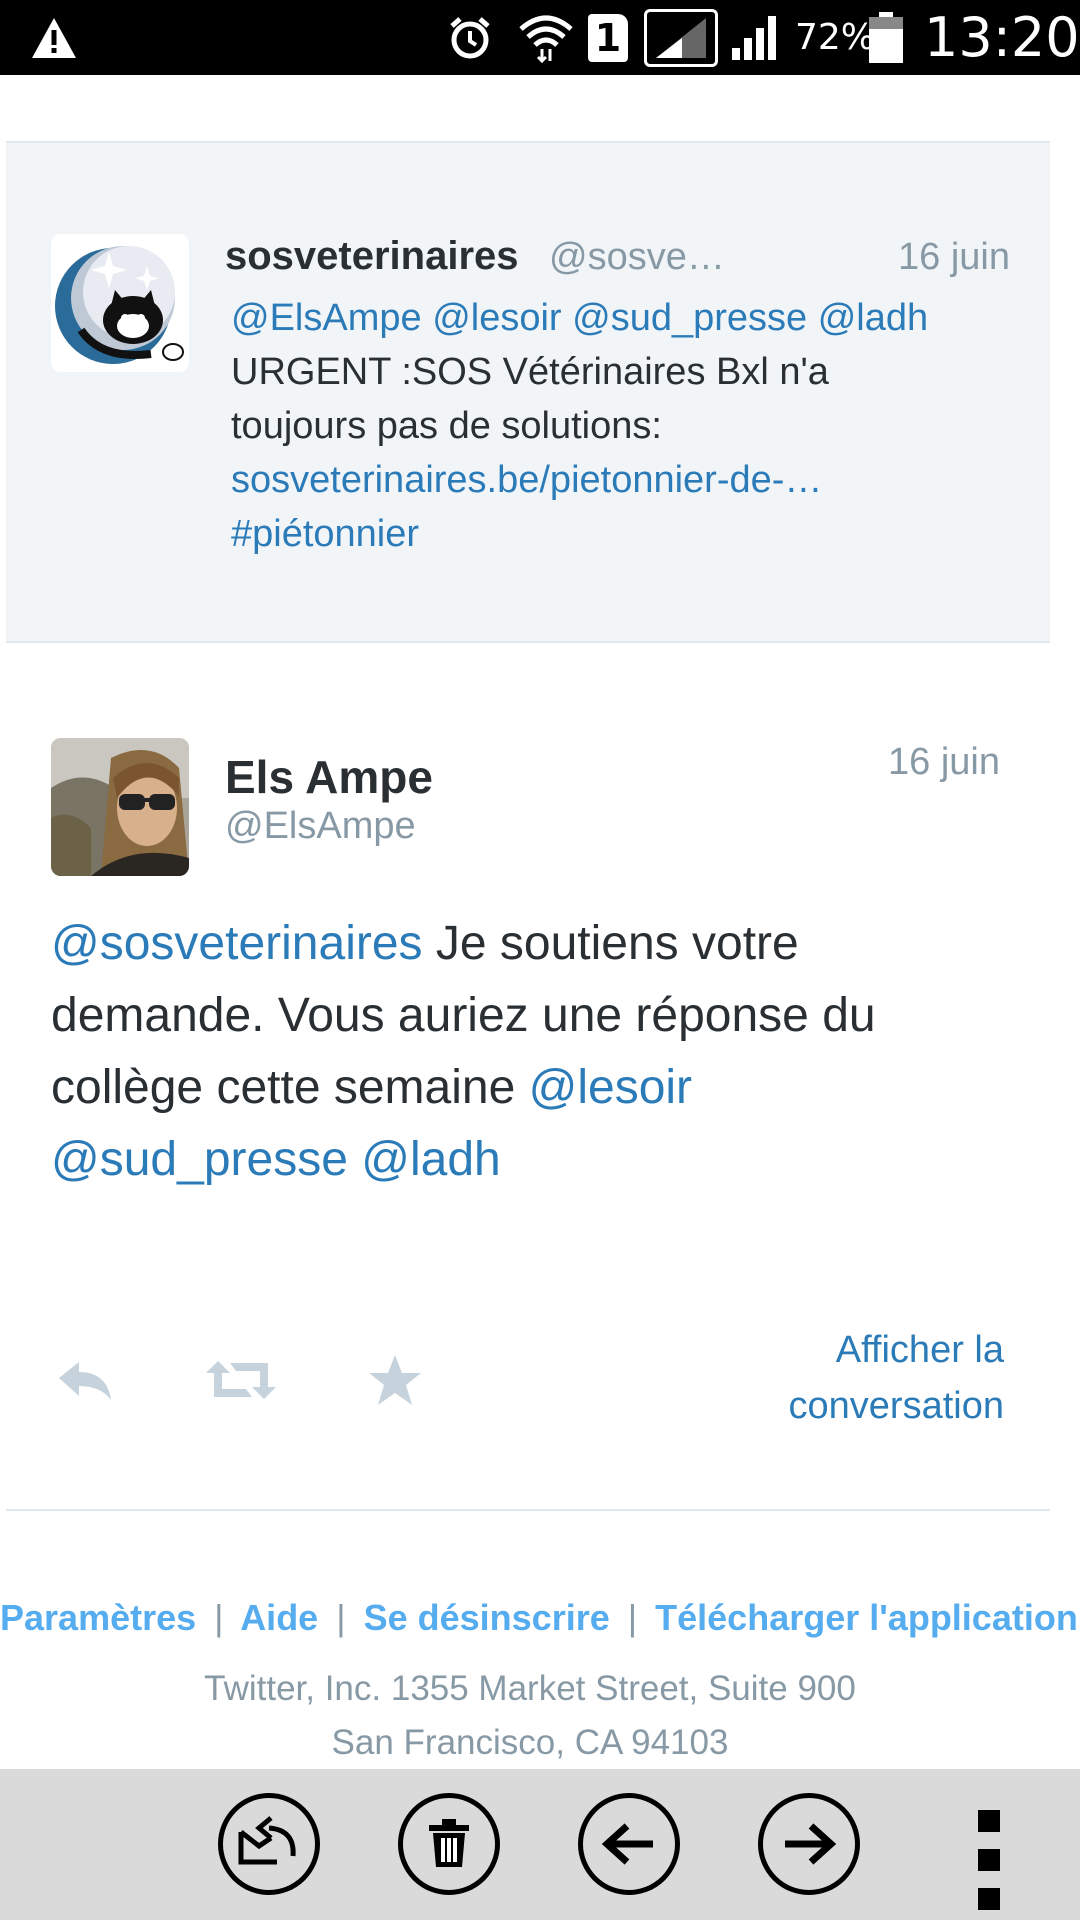 Image resolution: width=1080 pixels, height=1920 pixels. Describe the element at coordinates (631, 318) in the screenshot. I see `quoted-mentions: @ElsAmpe @lesoir @sud_presse @ladh` at that location.